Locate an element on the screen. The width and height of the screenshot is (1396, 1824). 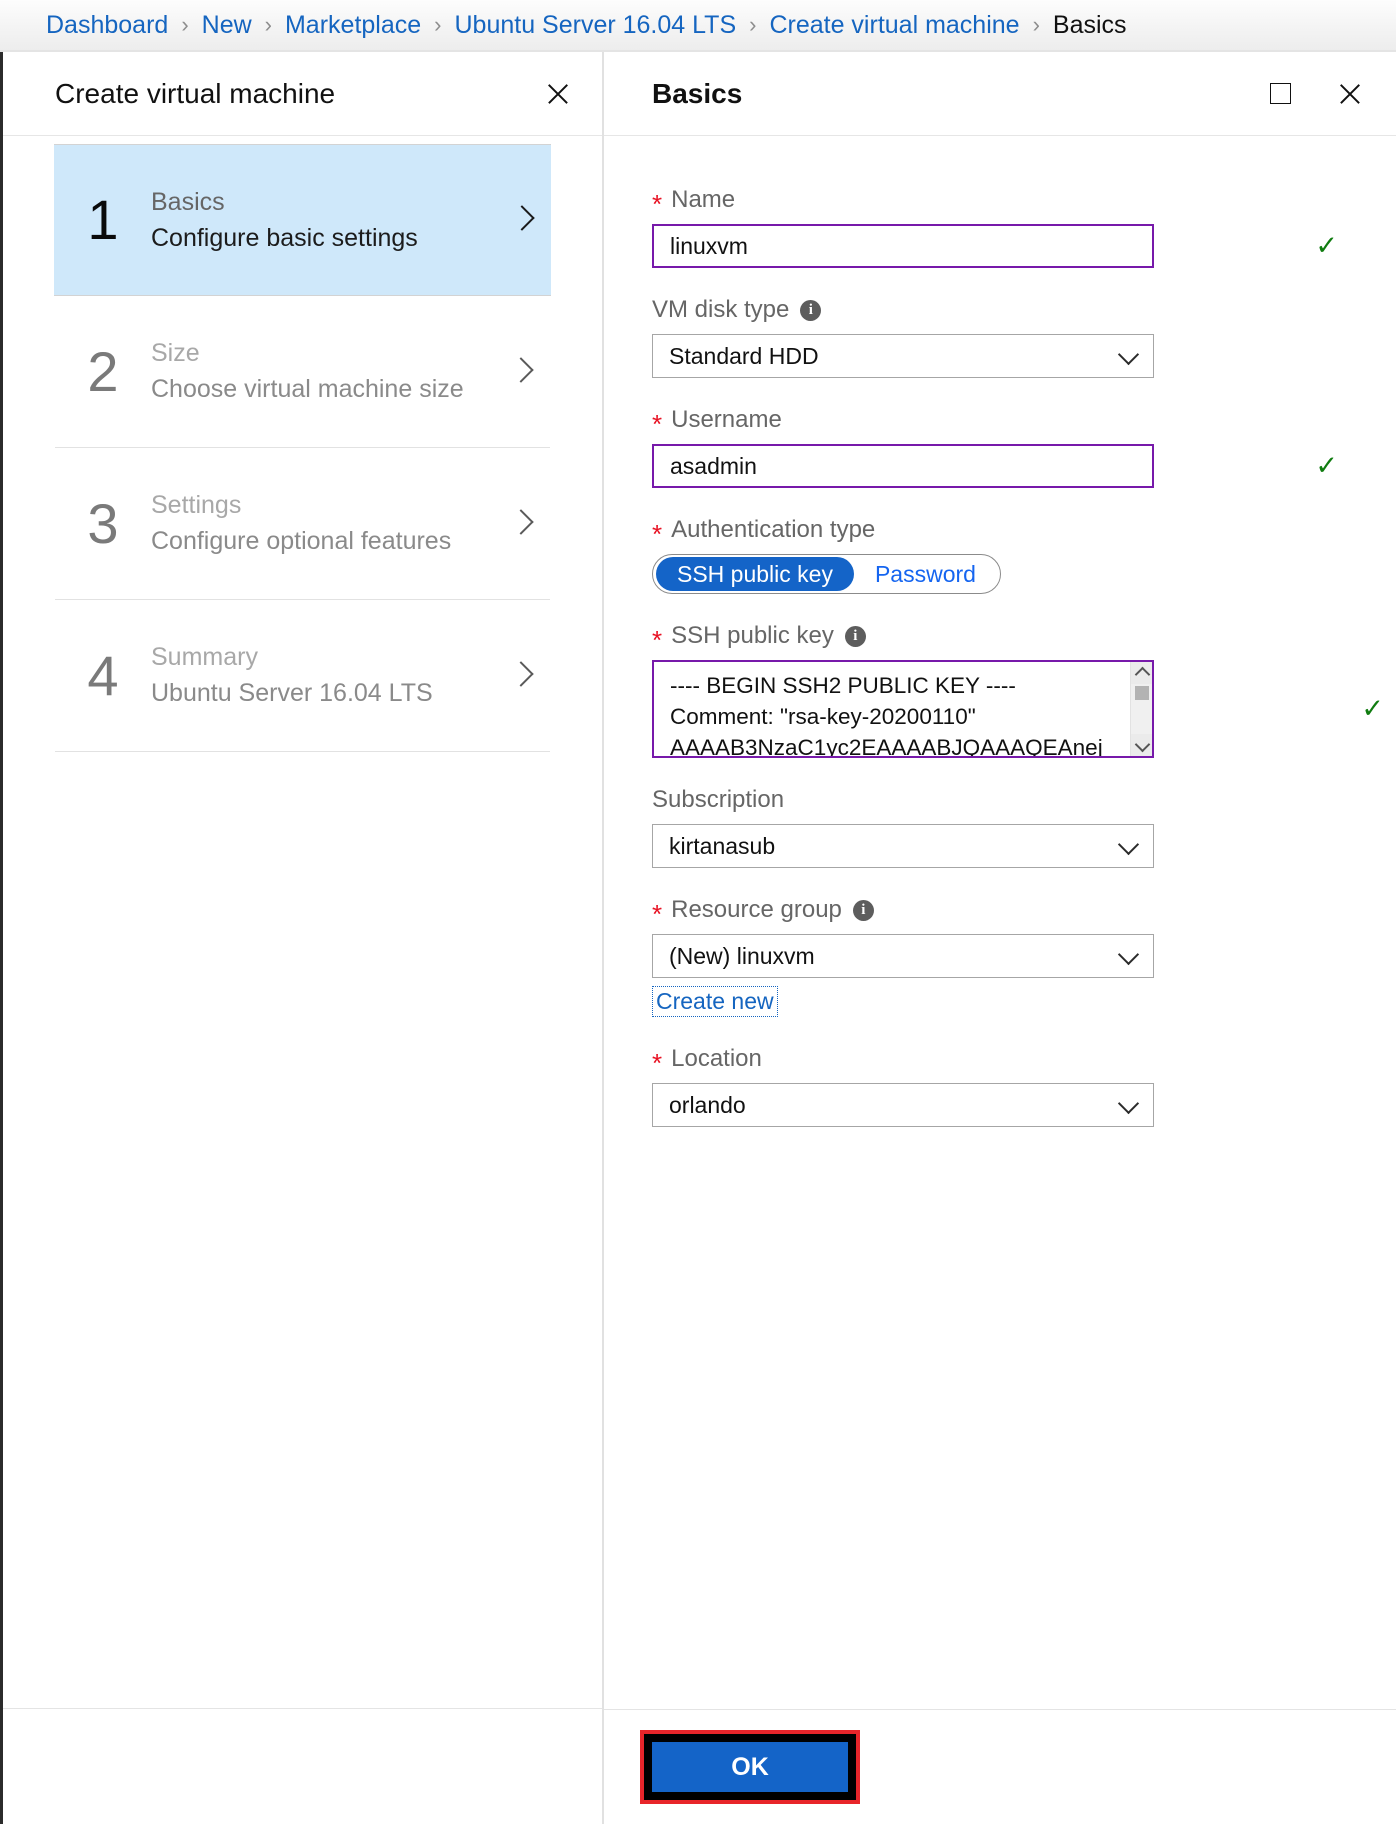
wizard-step-size: 2 Size Choose virtual machine size is located at coordinates (302, 372).